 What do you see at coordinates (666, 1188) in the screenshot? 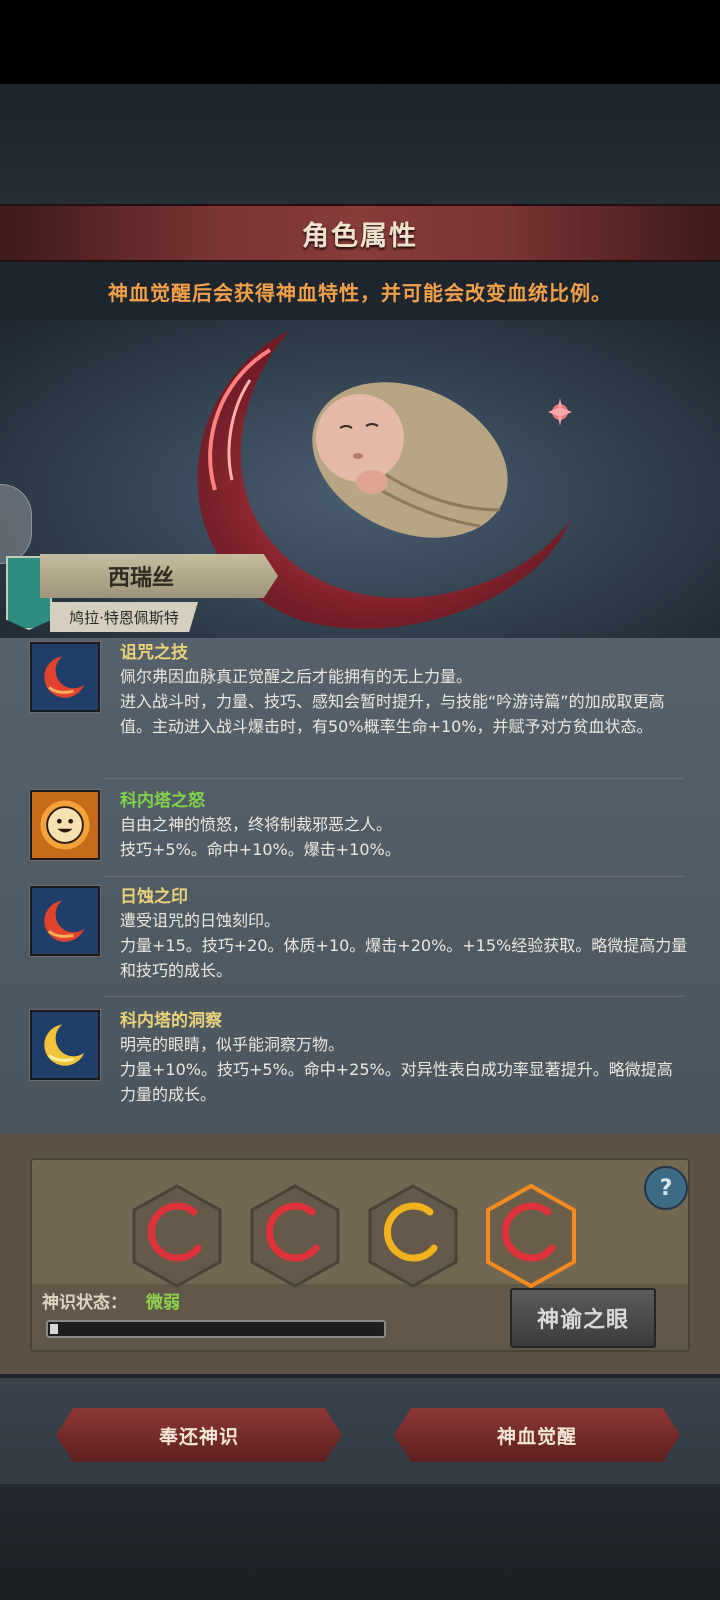
I see `help-icon: ?` at bounding box center [666, 1188].